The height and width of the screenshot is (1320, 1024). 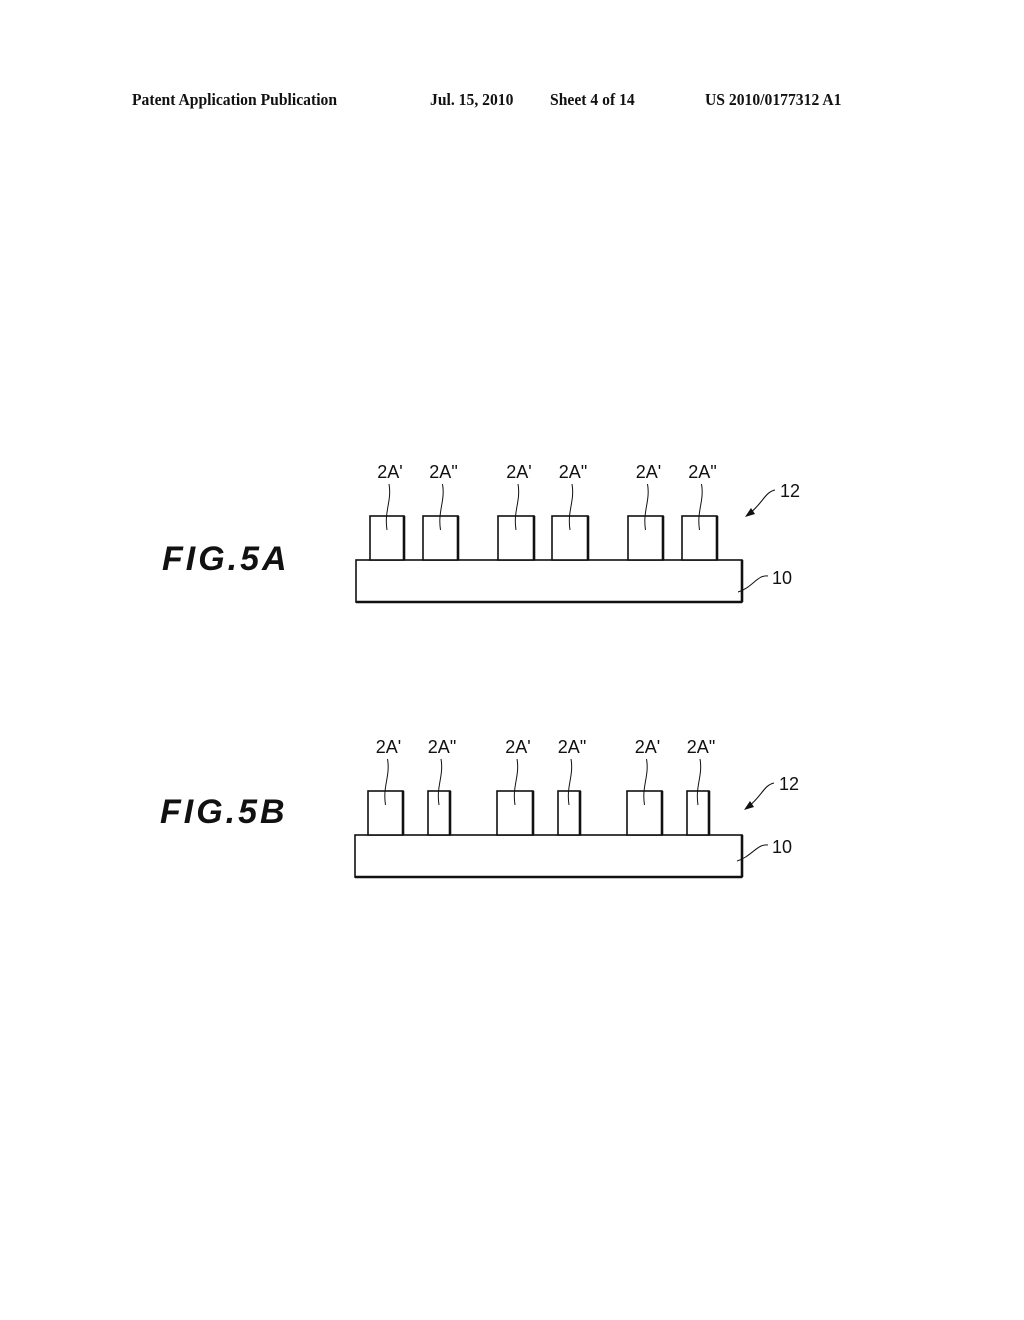 I want to click on substrate-fig5b, so click(x=548, y=856).